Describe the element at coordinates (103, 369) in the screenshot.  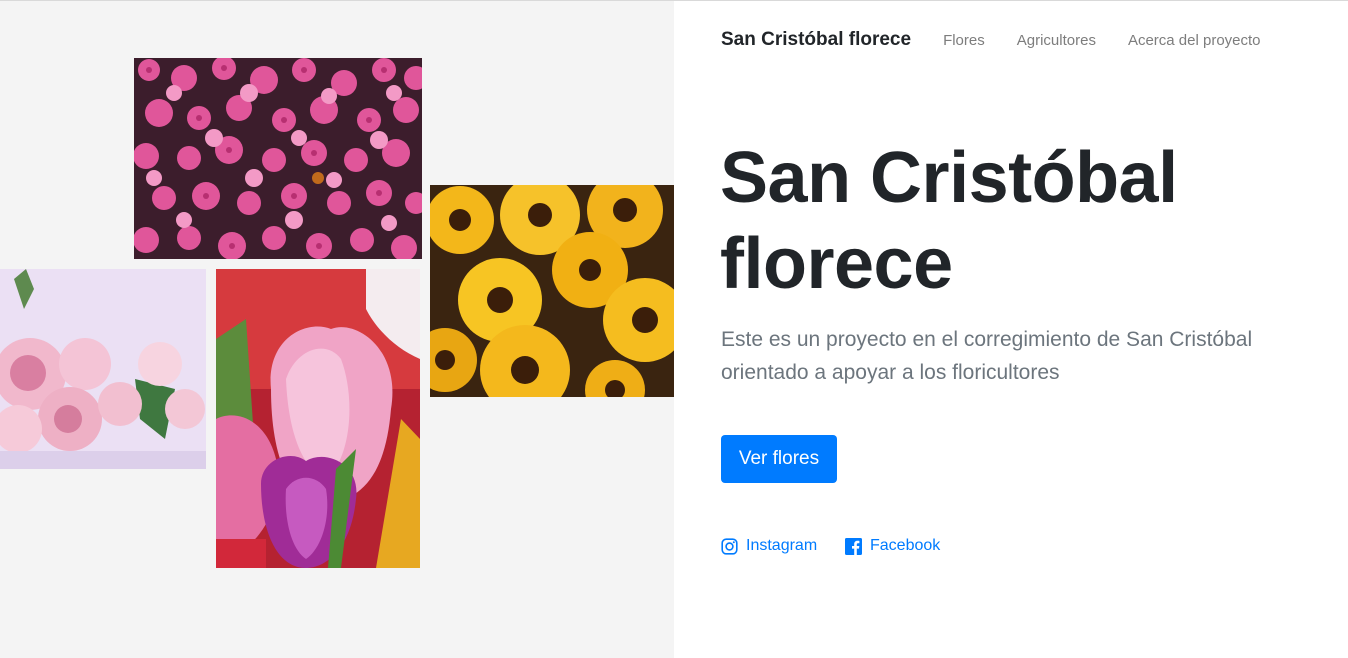
I see `pink-roses-photo` at that location.